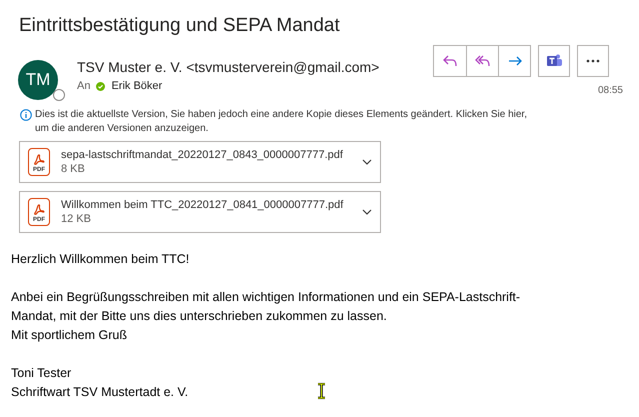 The width and height of the screenshot is (639, 417). What do you see at coordinates (281, 122) in the screenshot?
I see `info-message: Dies ist die aktuellste Version, Sie haben jedoch eine andere Kopie dieses Elements geändert. Klicken Sie hier, um die anderen Versionen anzuzeigen.` at bounding box center [281, 122].